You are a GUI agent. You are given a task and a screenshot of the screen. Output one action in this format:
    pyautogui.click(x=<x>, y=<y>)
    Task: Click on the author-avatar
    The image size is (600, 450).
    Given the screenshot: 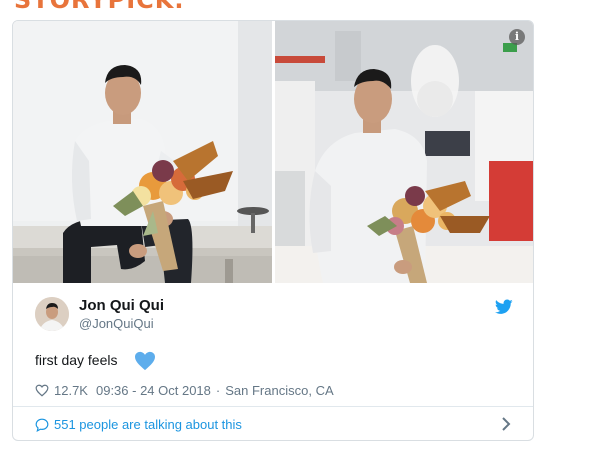 What is the action you would take?
    pyautogui.click(x=52, y=314)
    